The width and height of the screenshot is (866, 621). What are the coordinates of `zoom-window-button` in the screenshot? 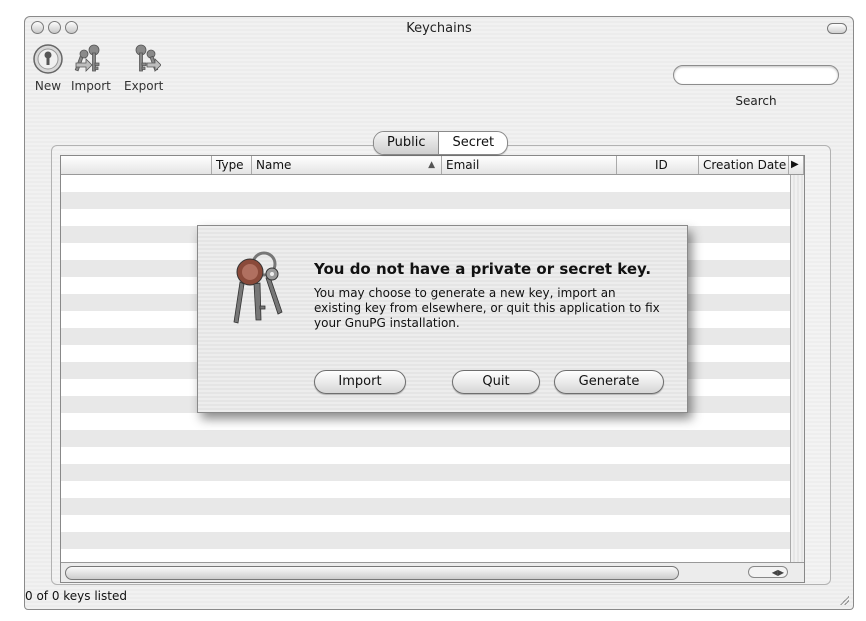 It's located at (71, 27).